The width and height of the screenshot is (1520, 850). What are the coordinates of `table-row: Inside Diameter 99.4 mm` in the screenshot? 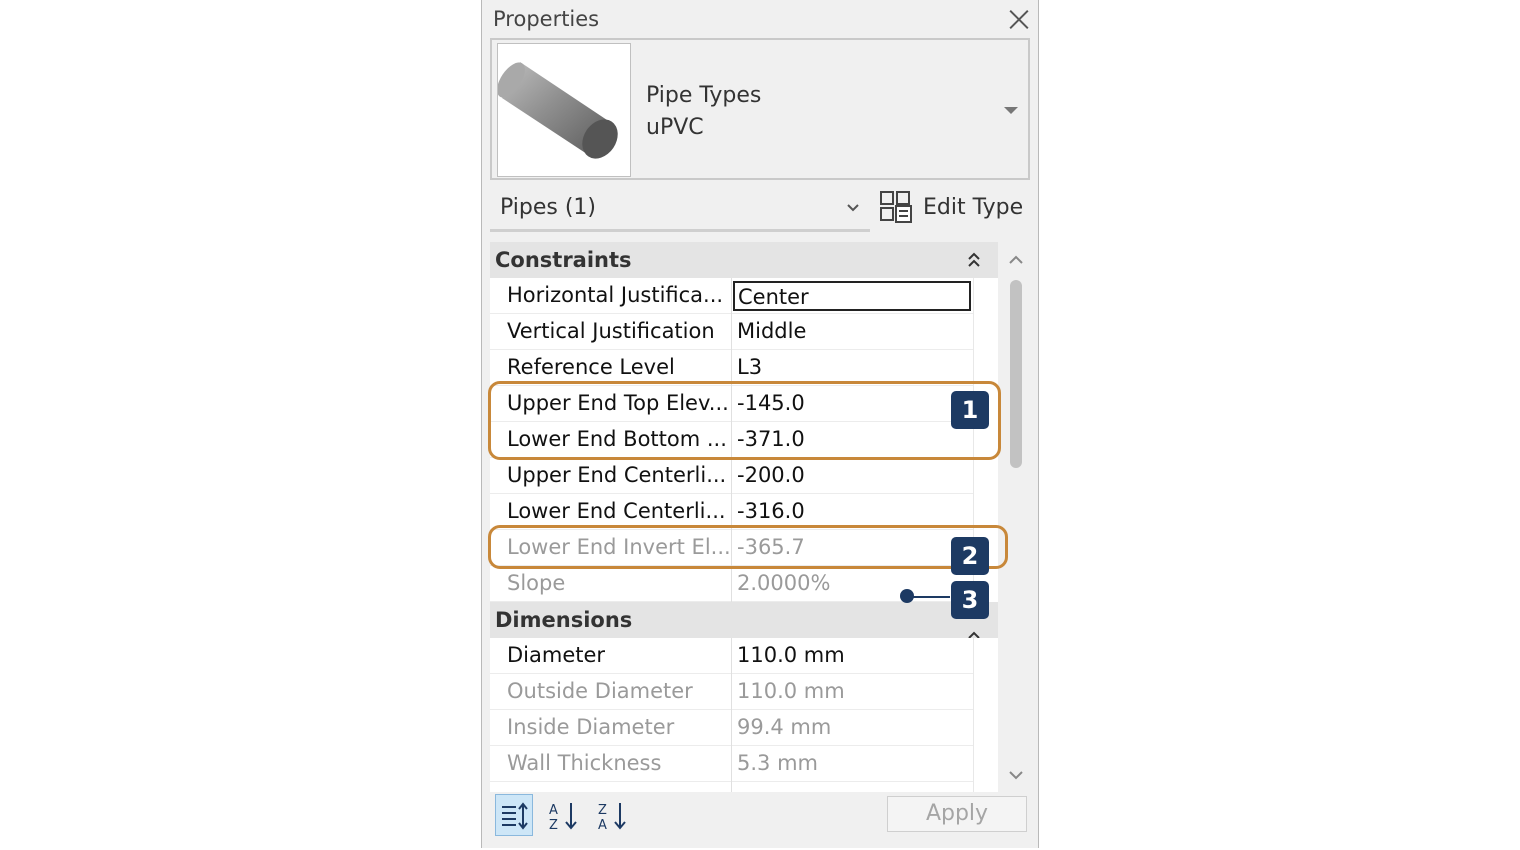 It's located at (744, 728).